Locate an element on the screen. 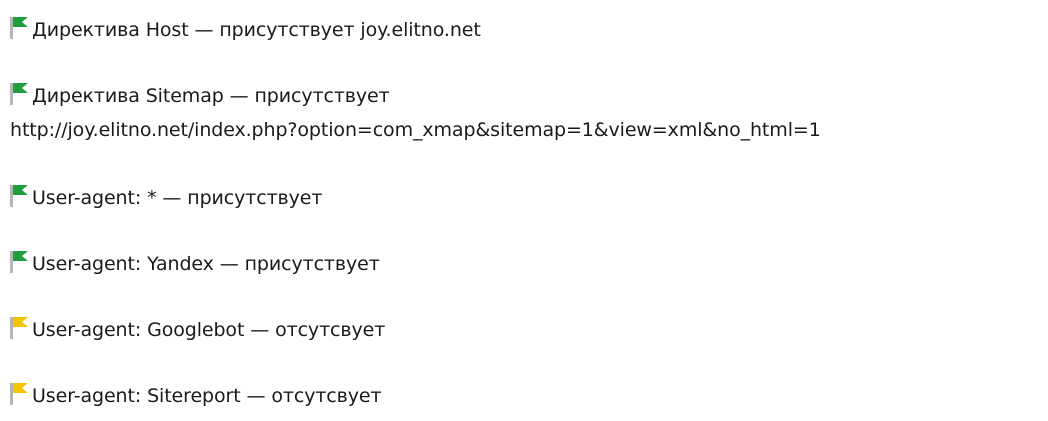  list-item-user-agent-yandex: User-agent: Yandex — присутствует is located at coordinates (195, 264).